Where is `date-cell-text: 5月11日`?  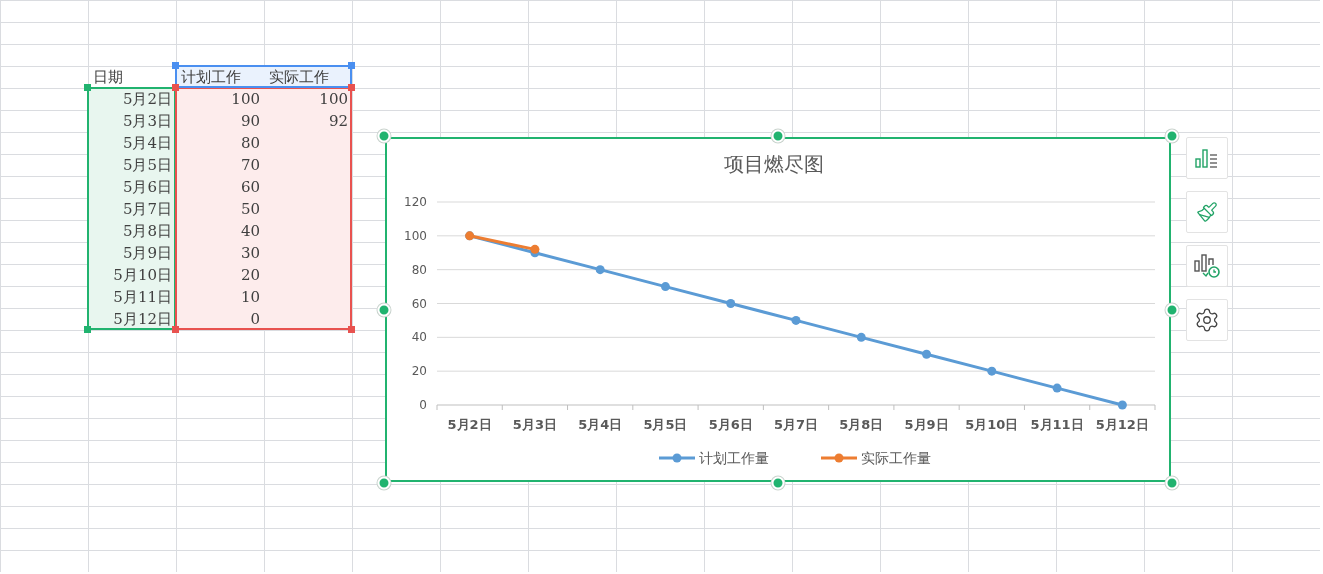
date-cell-text: 5月11日 is located at coordinates (142, 297).